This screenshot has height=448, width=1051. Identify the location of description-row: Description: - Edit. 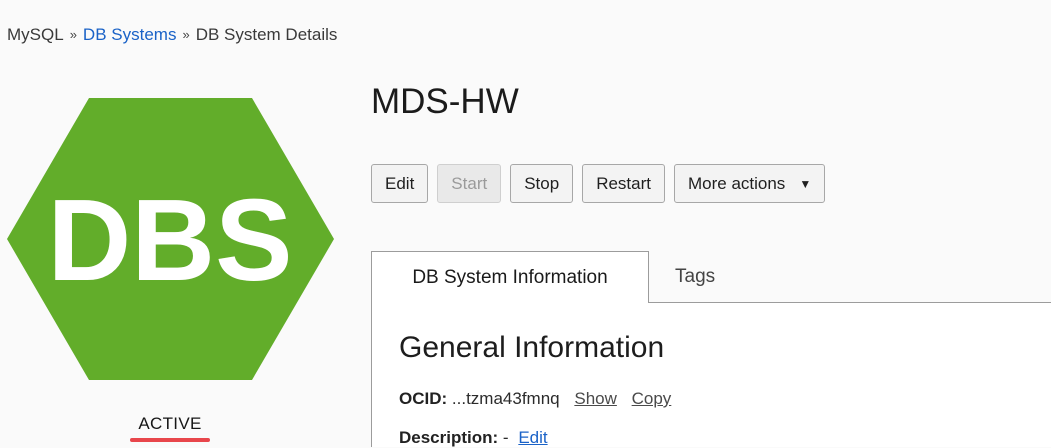
(473, 438).